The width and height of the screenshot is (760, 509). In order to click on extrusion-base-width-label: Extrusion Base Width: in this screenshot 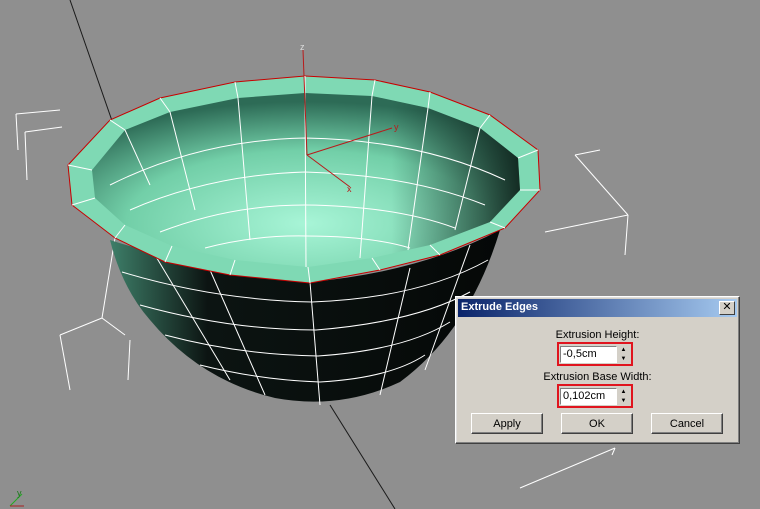, I will do `click(597, 377)`.